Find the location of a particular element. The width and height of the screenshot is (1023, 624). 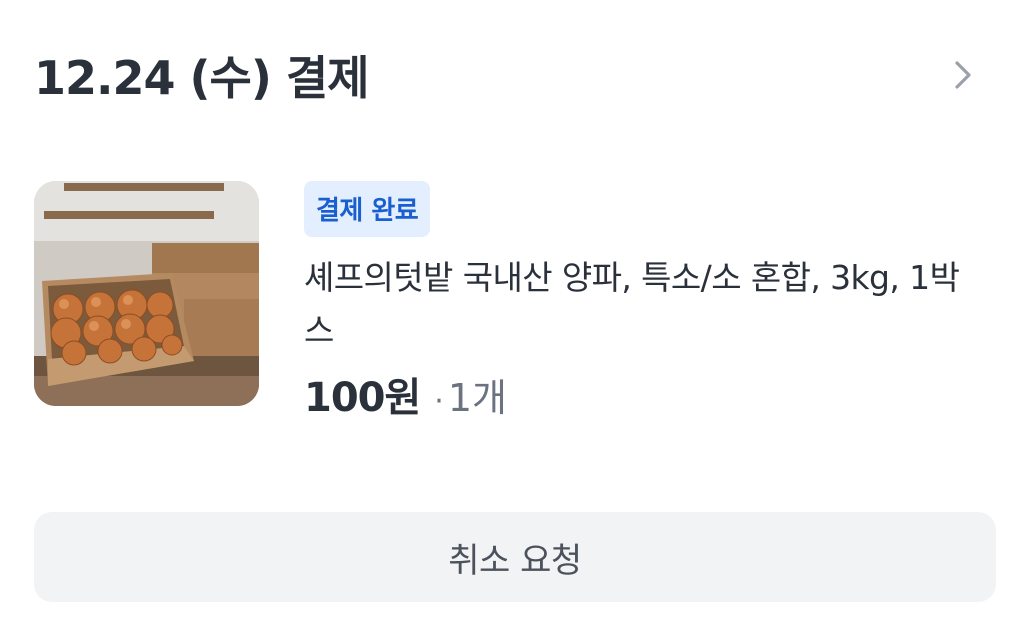

product-price: 100원 is located at coordinates (362, 398).